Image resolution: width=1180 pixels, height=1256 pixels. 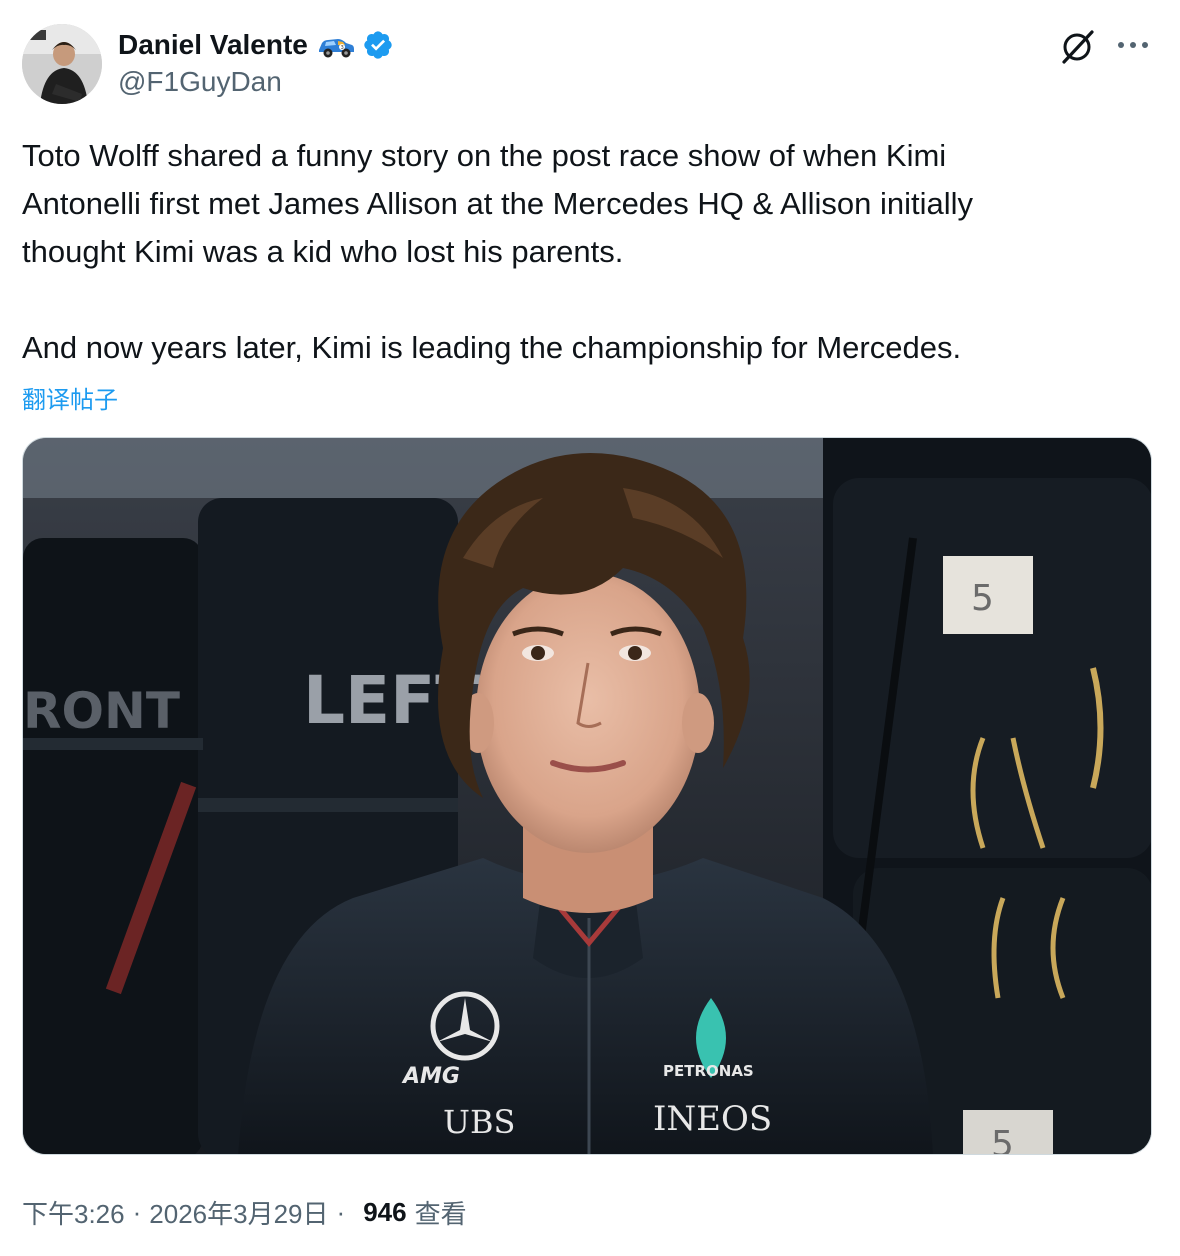 I want to click on grok-button, so click(x=1078, y=46).